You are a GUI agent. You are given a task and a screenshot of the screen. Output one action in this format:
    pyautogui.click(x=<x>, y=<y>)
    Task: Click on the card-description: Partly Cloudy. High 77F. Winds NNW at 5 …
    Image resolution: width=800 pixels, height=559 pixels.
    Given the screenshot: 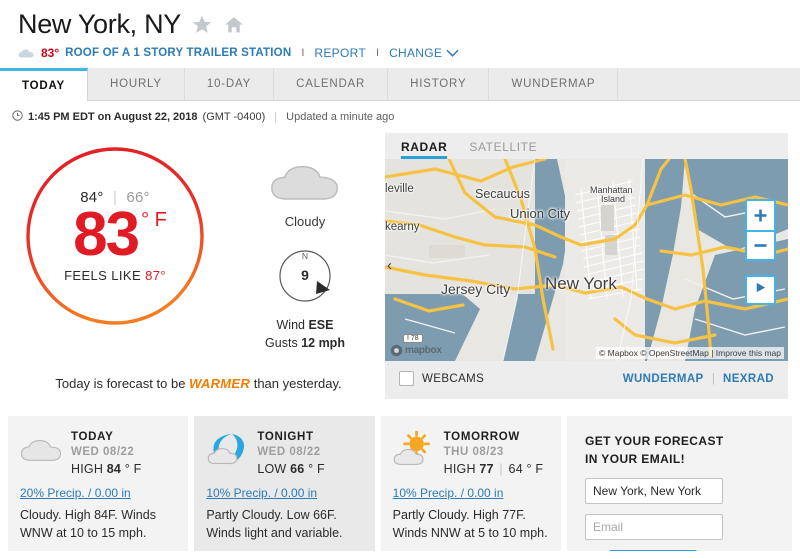 What is the action you would take?
    pyautogui.click(x=470, y=524)
    